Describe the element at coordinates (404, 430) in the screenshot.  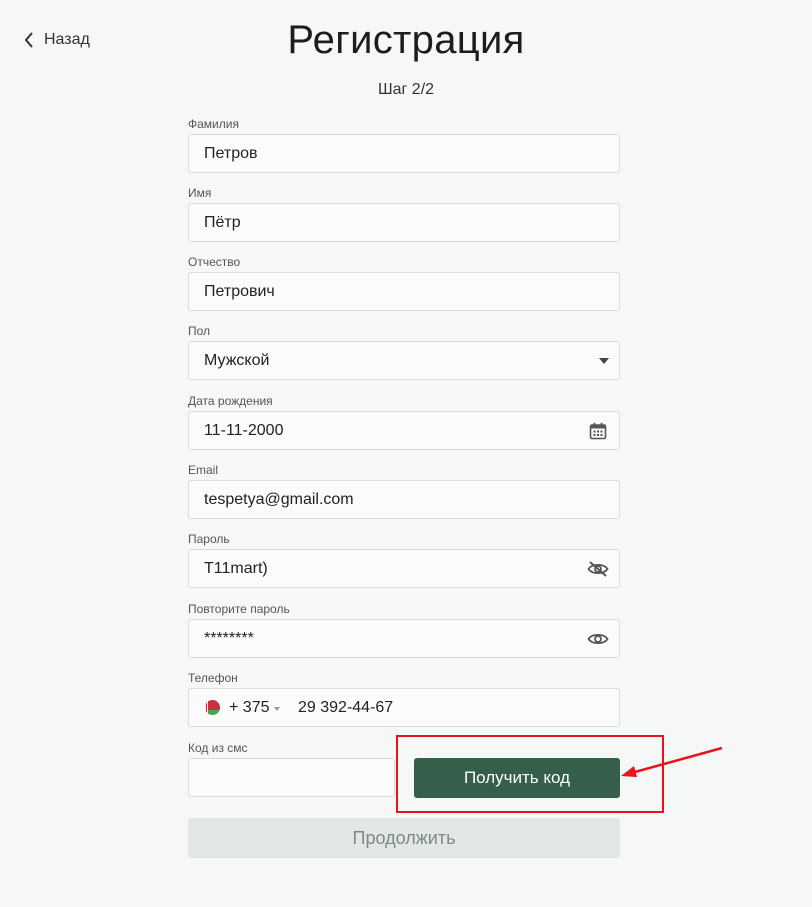
I see `birth-date-field: 11-11-2000` at that location.